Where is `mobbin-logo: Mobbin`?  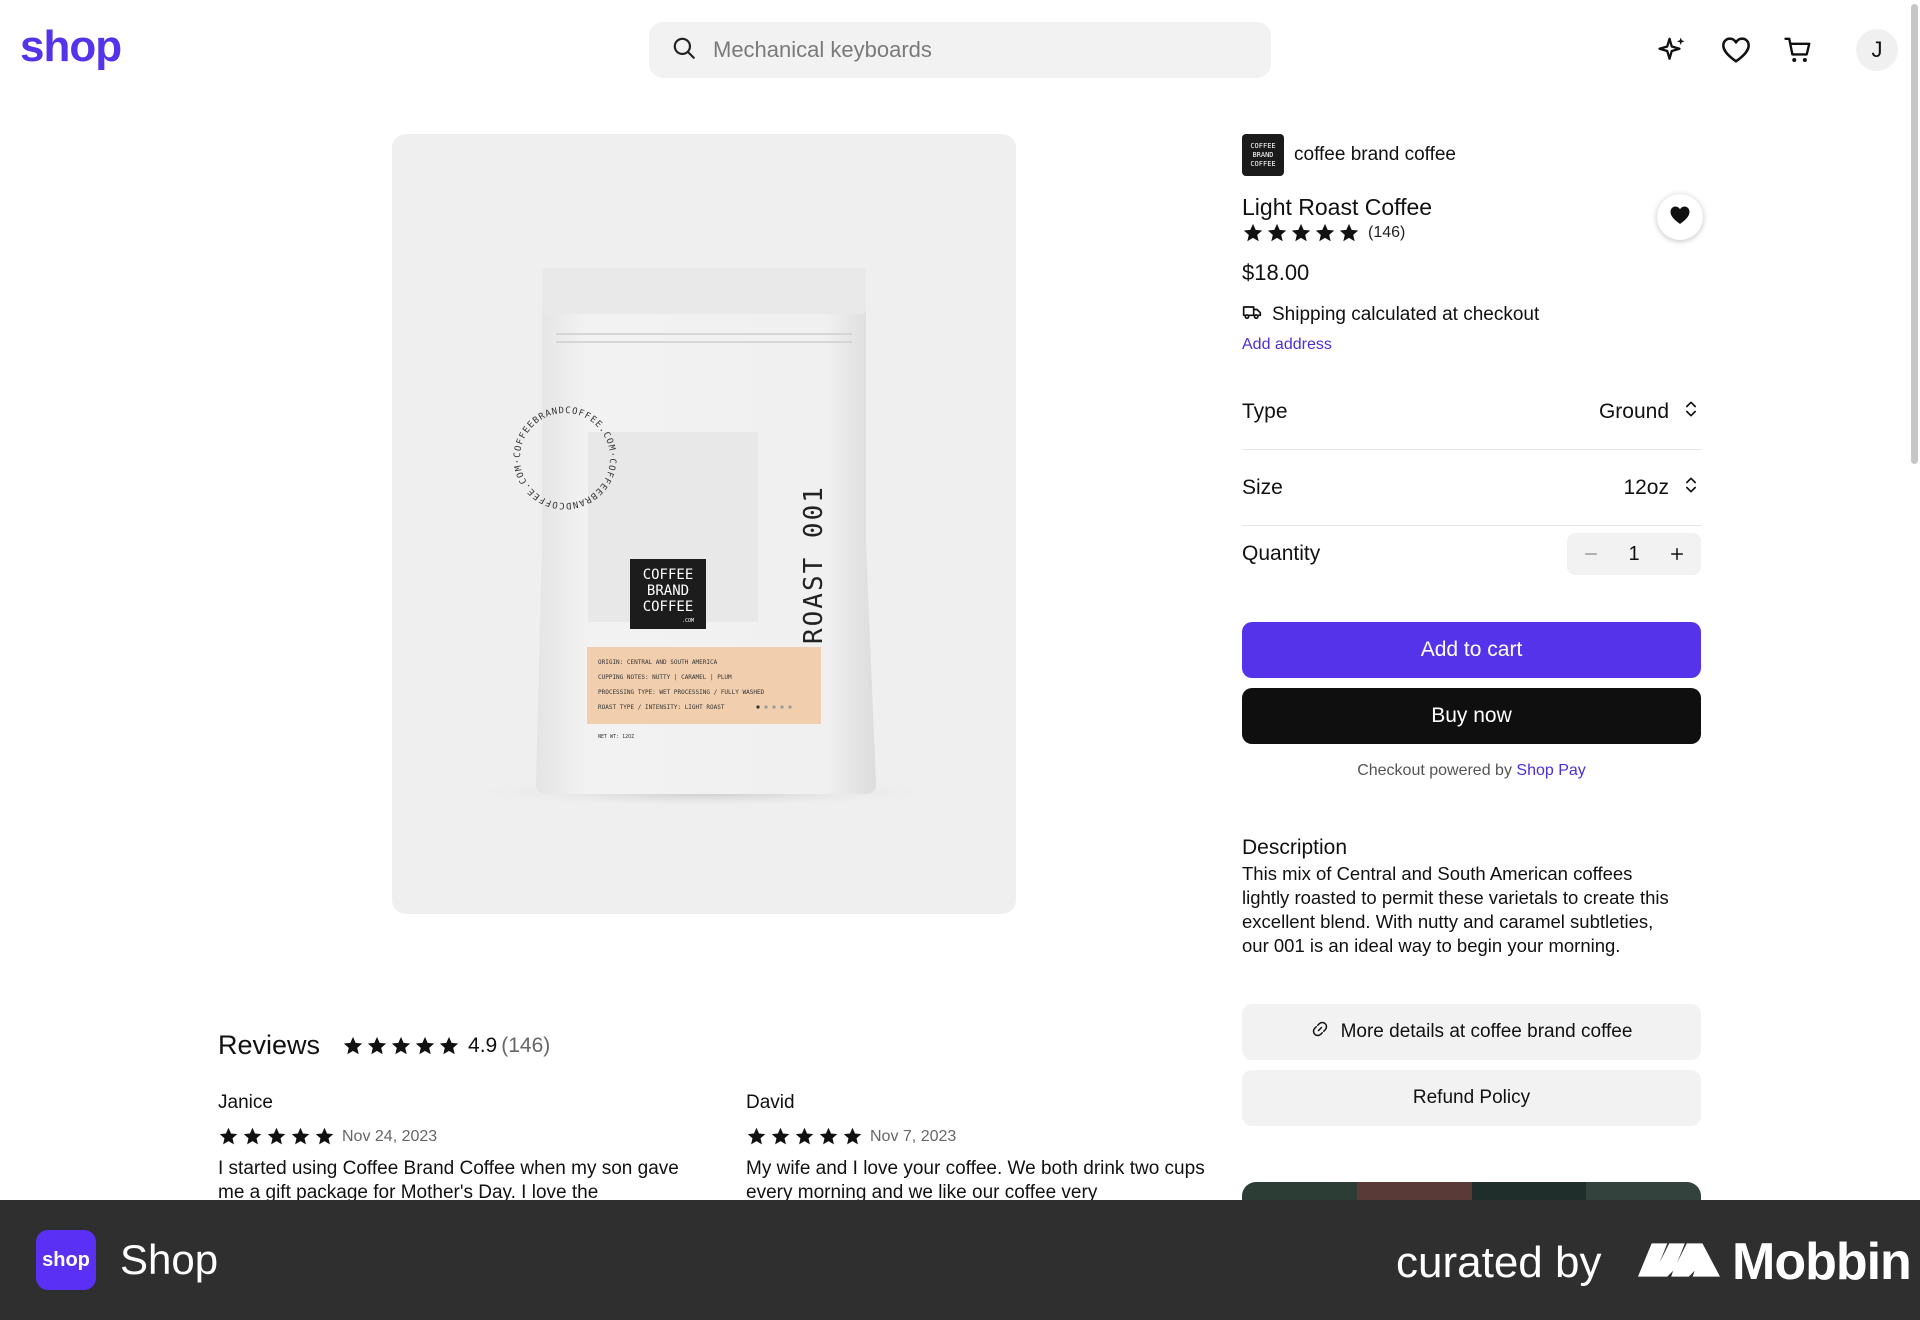 mobbin-logo: Mobbin is located at coordinates (1769, 1262).